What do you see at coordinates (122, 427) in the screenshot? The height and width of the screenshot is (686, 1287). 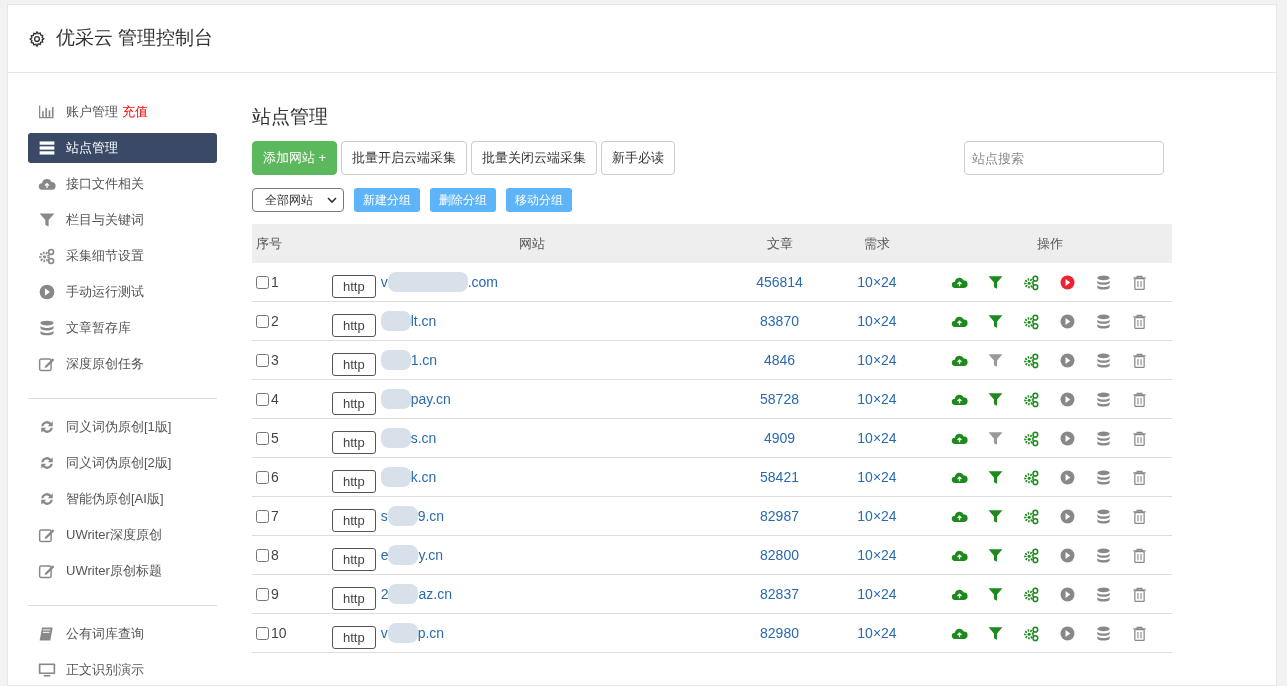 I see `sidebar-item: 同义词伪原创[1版]` at bounding box center [122, 427].